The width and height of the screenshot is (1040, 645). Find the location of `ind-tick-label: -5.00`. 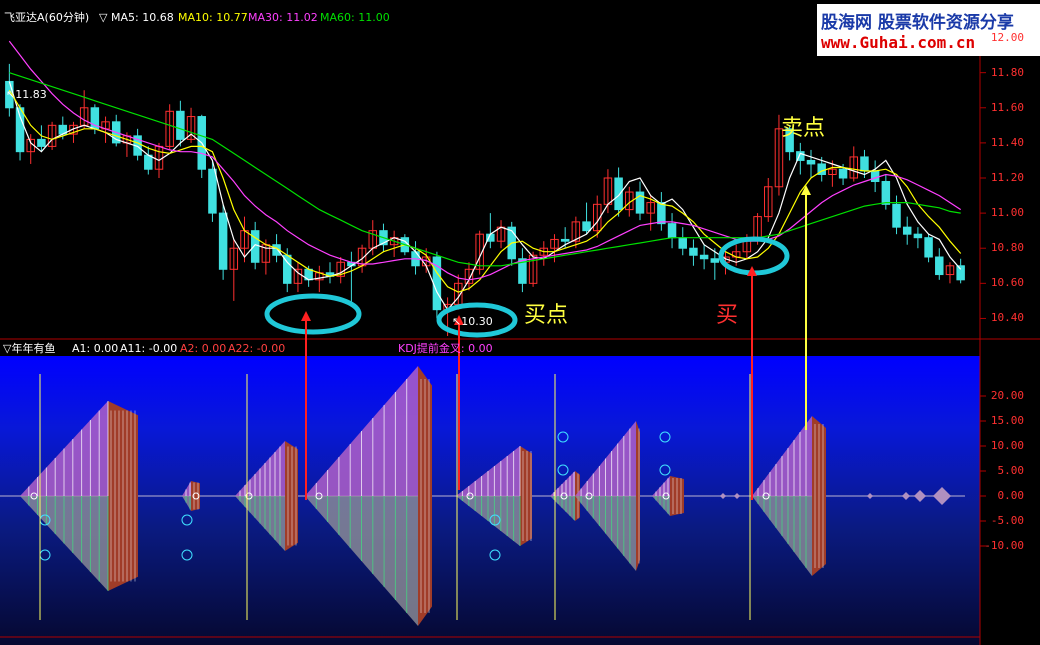

ind-tick-label: -5.00 is located at coordinates (1007, 520).